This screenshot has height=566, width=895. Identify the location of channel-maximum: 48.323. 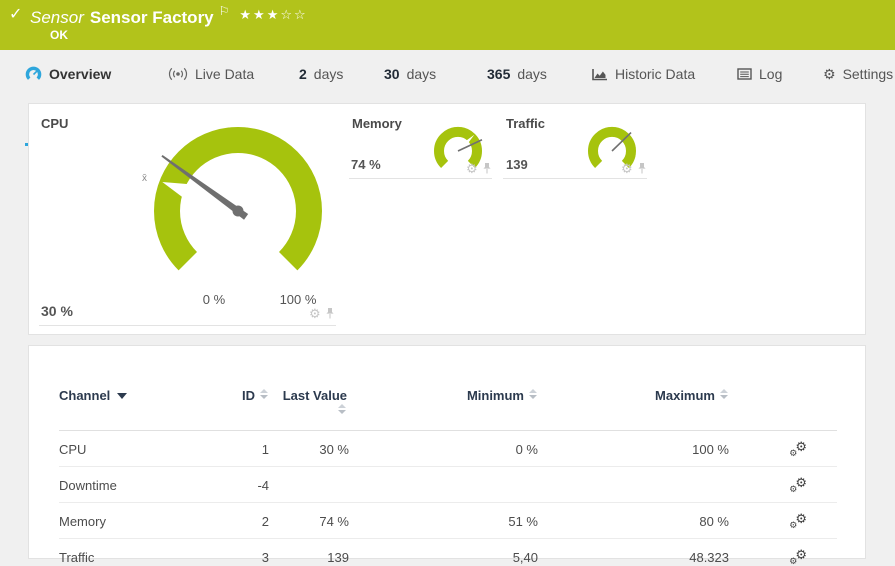
(633, 552).